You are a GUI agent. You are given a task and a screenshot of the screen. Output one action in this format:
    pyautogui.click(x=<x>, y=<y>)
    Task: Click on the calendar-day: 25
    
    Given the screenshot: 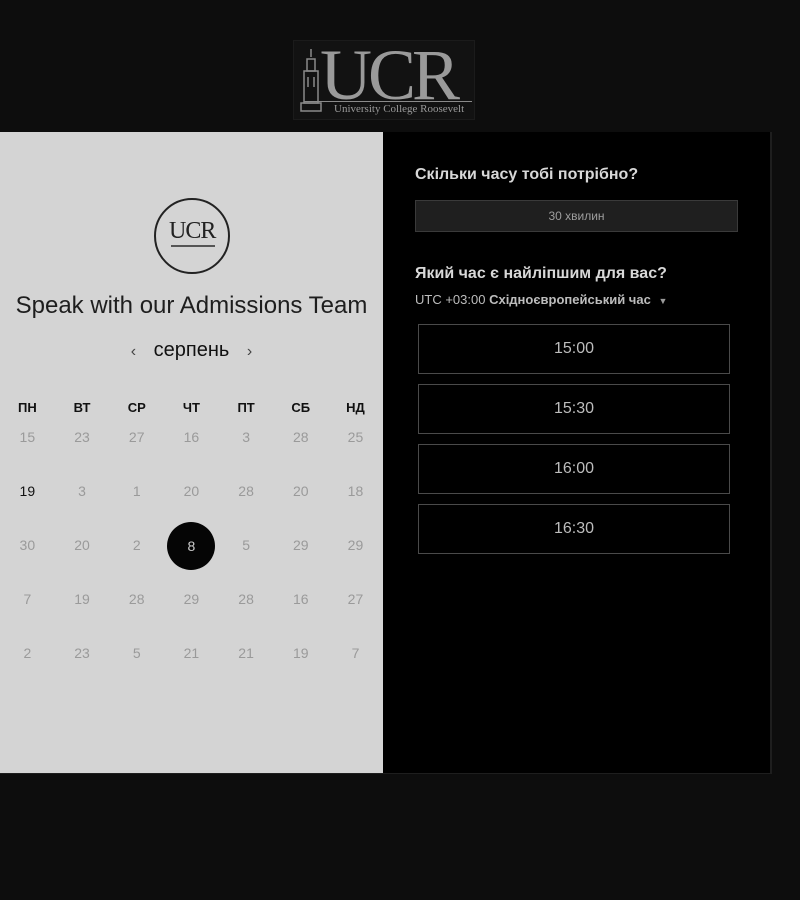 What is the action you would take?
    pyautogui.click(x=355, y=449)
    